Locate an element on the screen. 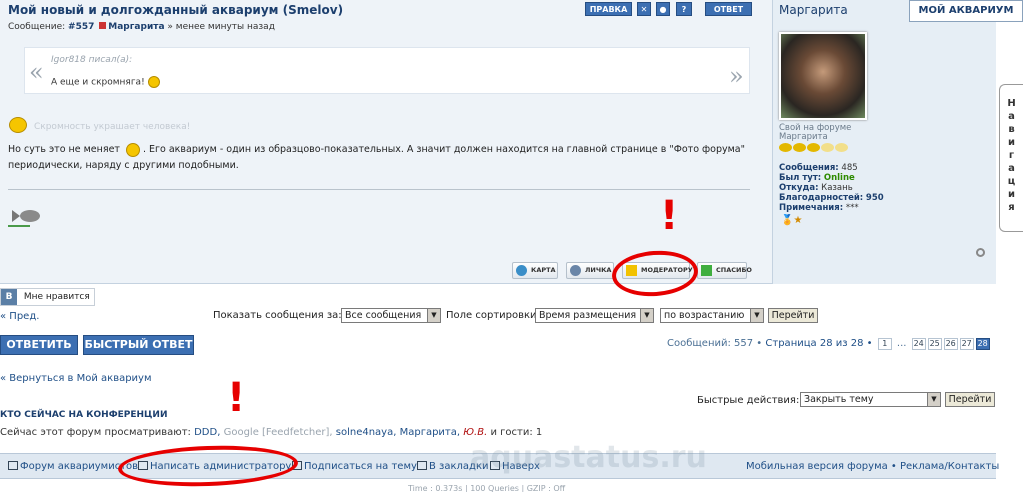  sort-order-select: по возрастанию ▼ is located at coordinates (712, 315).